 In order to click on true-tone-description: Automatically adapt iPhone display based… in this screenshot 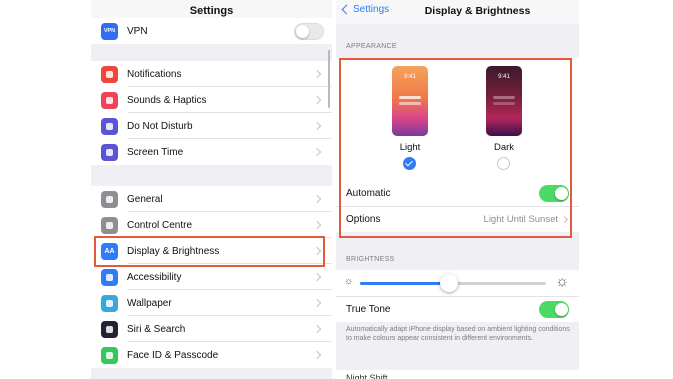, I will do `click(458, 334)`.